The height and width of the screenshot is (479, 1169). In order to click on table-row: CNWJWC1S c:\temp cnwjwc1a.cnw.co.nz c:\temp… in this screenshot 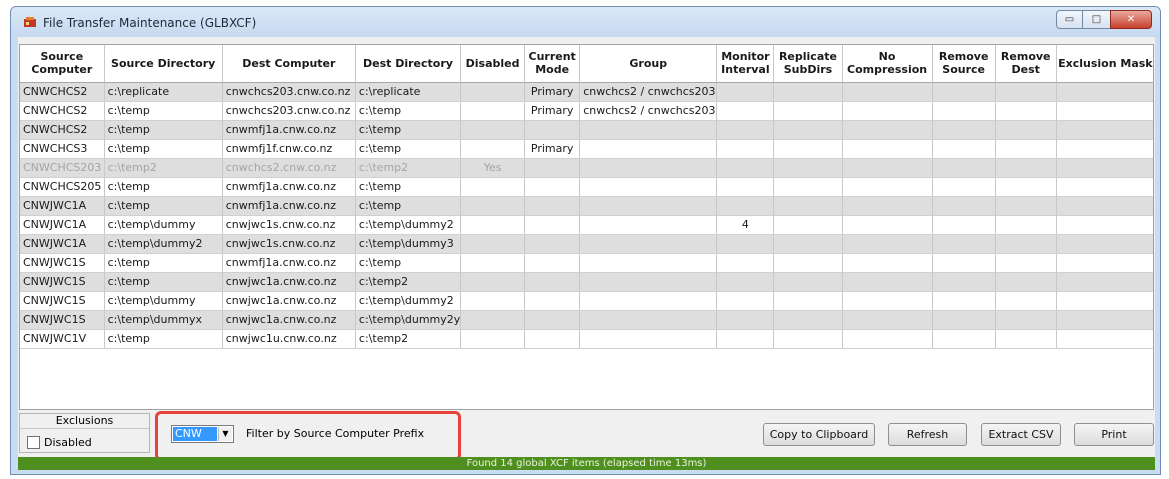, I will do `click(586, 282)`.